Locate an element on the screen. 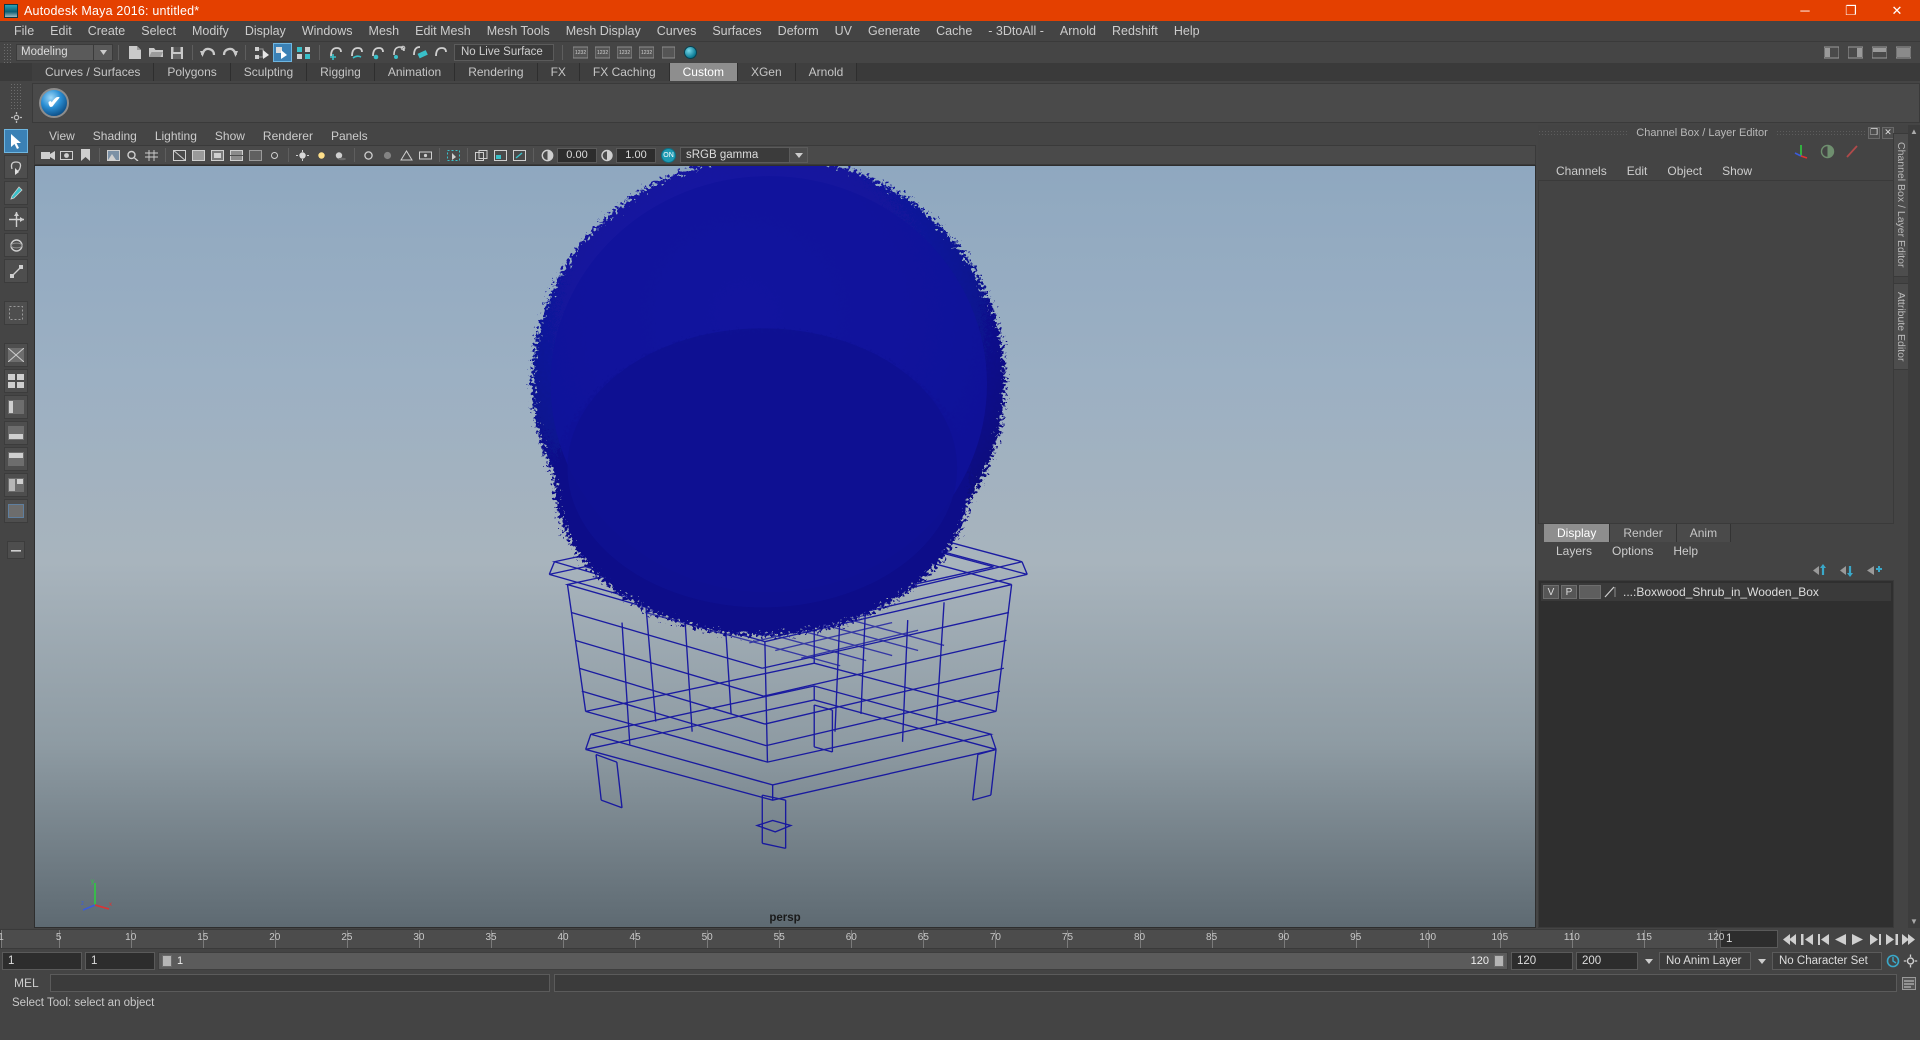 This screenshot has width=1920, height=1040. panel-drag-grip-right is located at coordinates (1820, 132).